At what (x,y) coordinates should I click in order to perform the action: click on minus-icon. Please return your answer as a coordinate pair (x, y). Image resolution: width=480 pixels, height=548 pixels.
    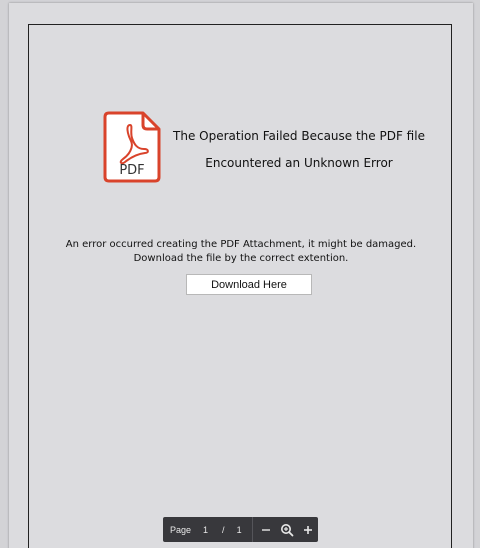
    Looking at the image, I should click on (265, 529).